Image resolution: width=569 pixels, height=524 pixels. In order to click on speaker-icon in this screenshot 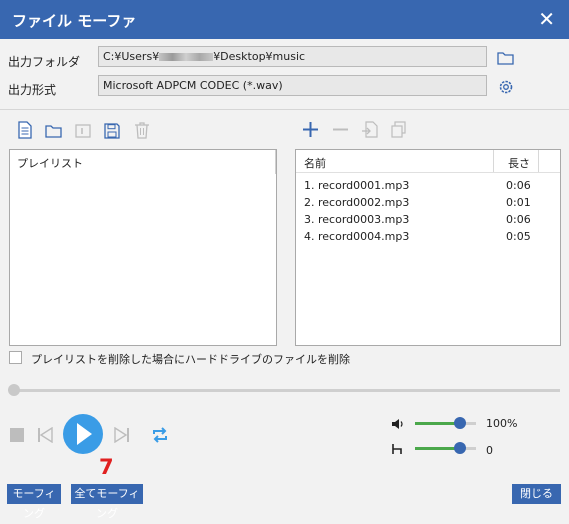, I will do `click(397, 424)`.